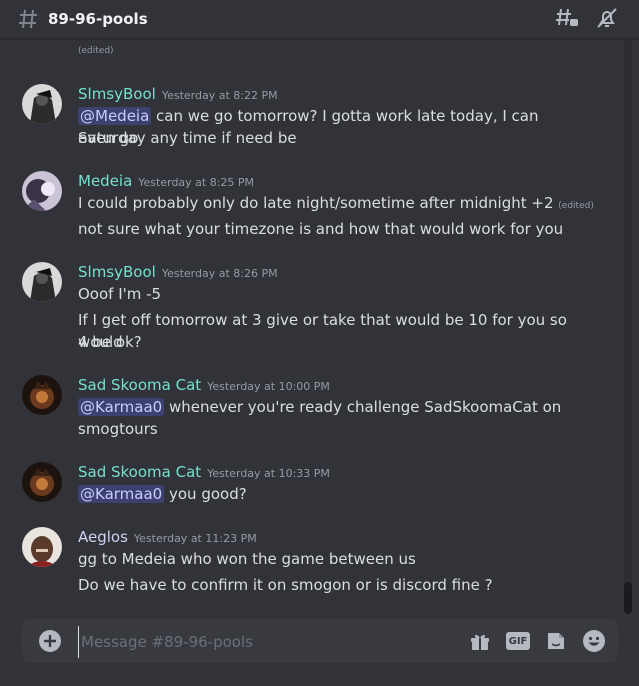 This screenshot has width=639, height=686. What do you see at coordinates (204, 471) in the screenshot?
I see `message-header: Sad Skooma Cat Yesterday at 10:33 PM` at bounding box center [204, 471].